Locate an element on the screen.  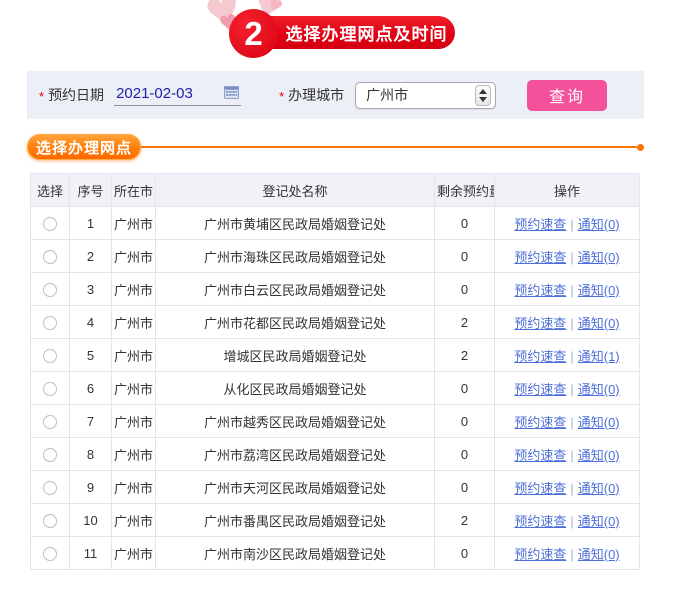
row-registry-name: 从化区民政局婚姻登记处 is located at coordinates (295, 388).